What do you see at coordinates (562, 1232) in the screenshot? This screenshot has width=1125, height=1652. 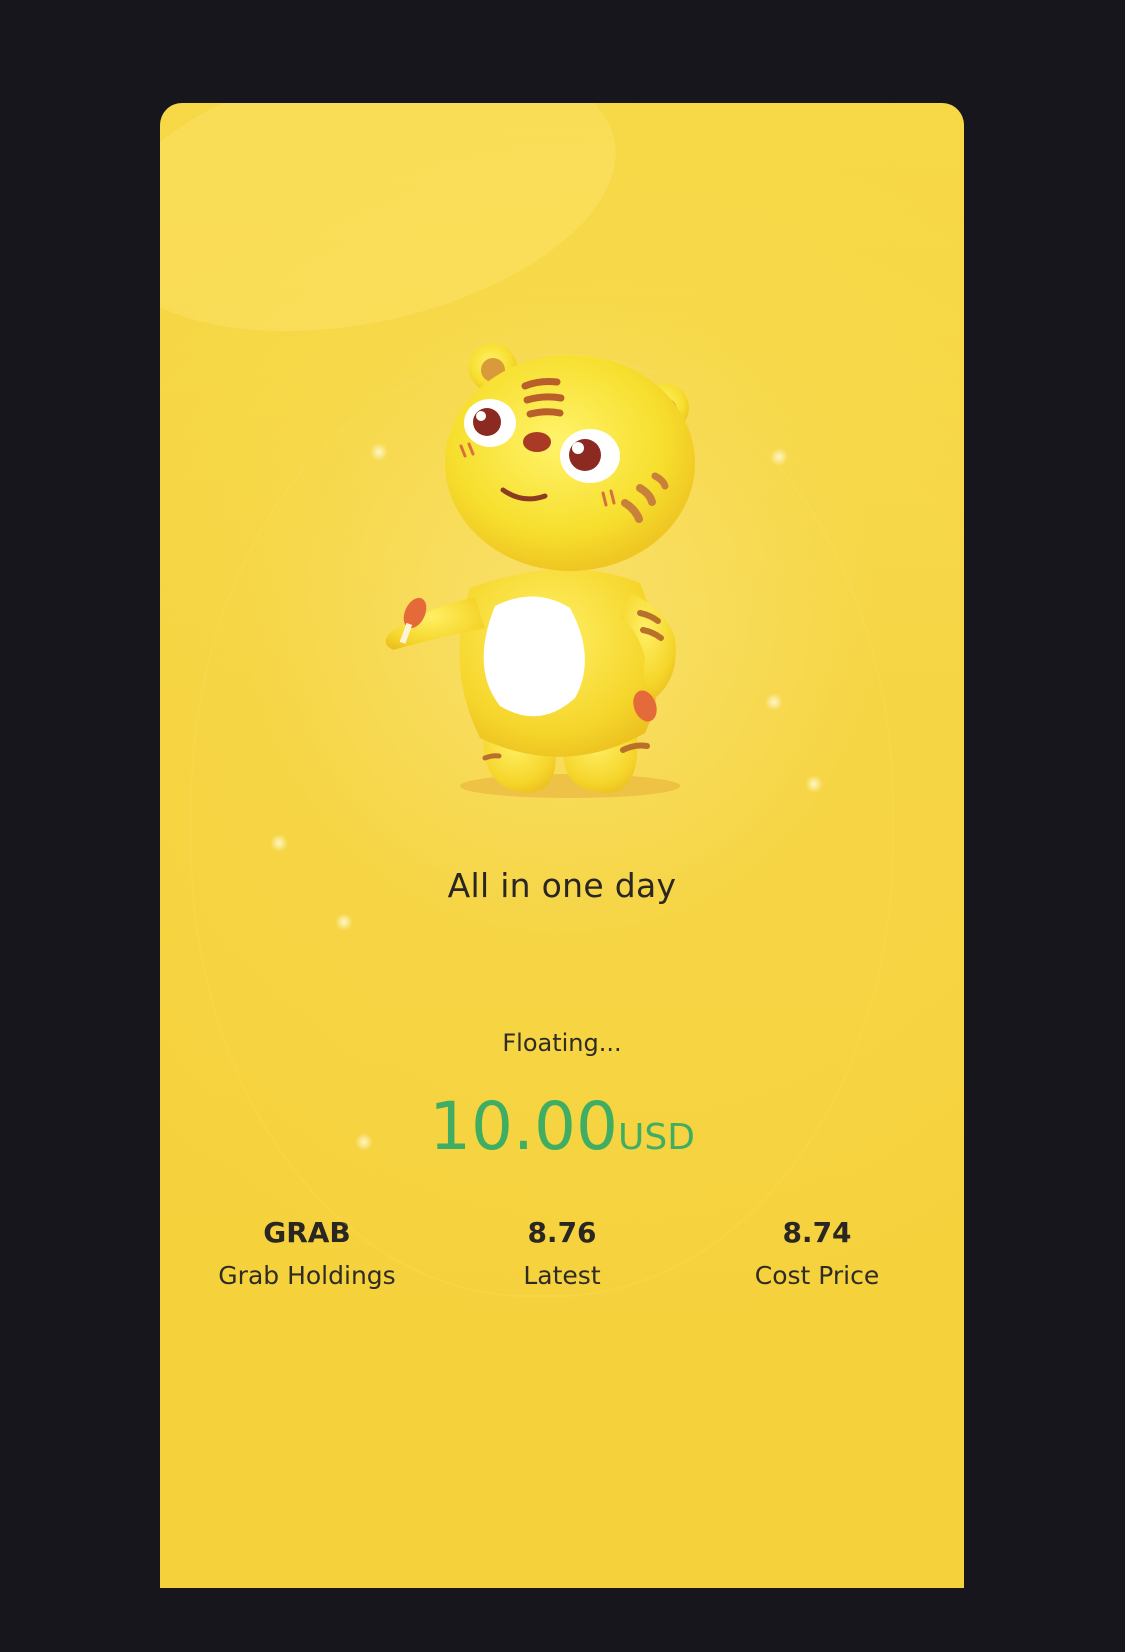 I see `latest-price: 8.76` at bounding box center [562, 1232].